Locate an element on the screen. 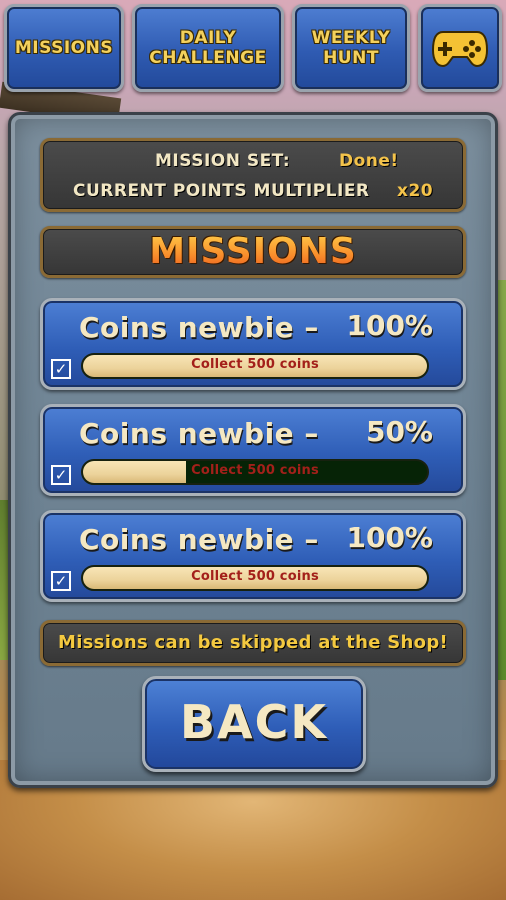 Image resolution: width=506 pixels, height=900 pixels. mission-card: Coins newbie – 50% ✓ Collect 500 coins is located at coordinates (253, 450).